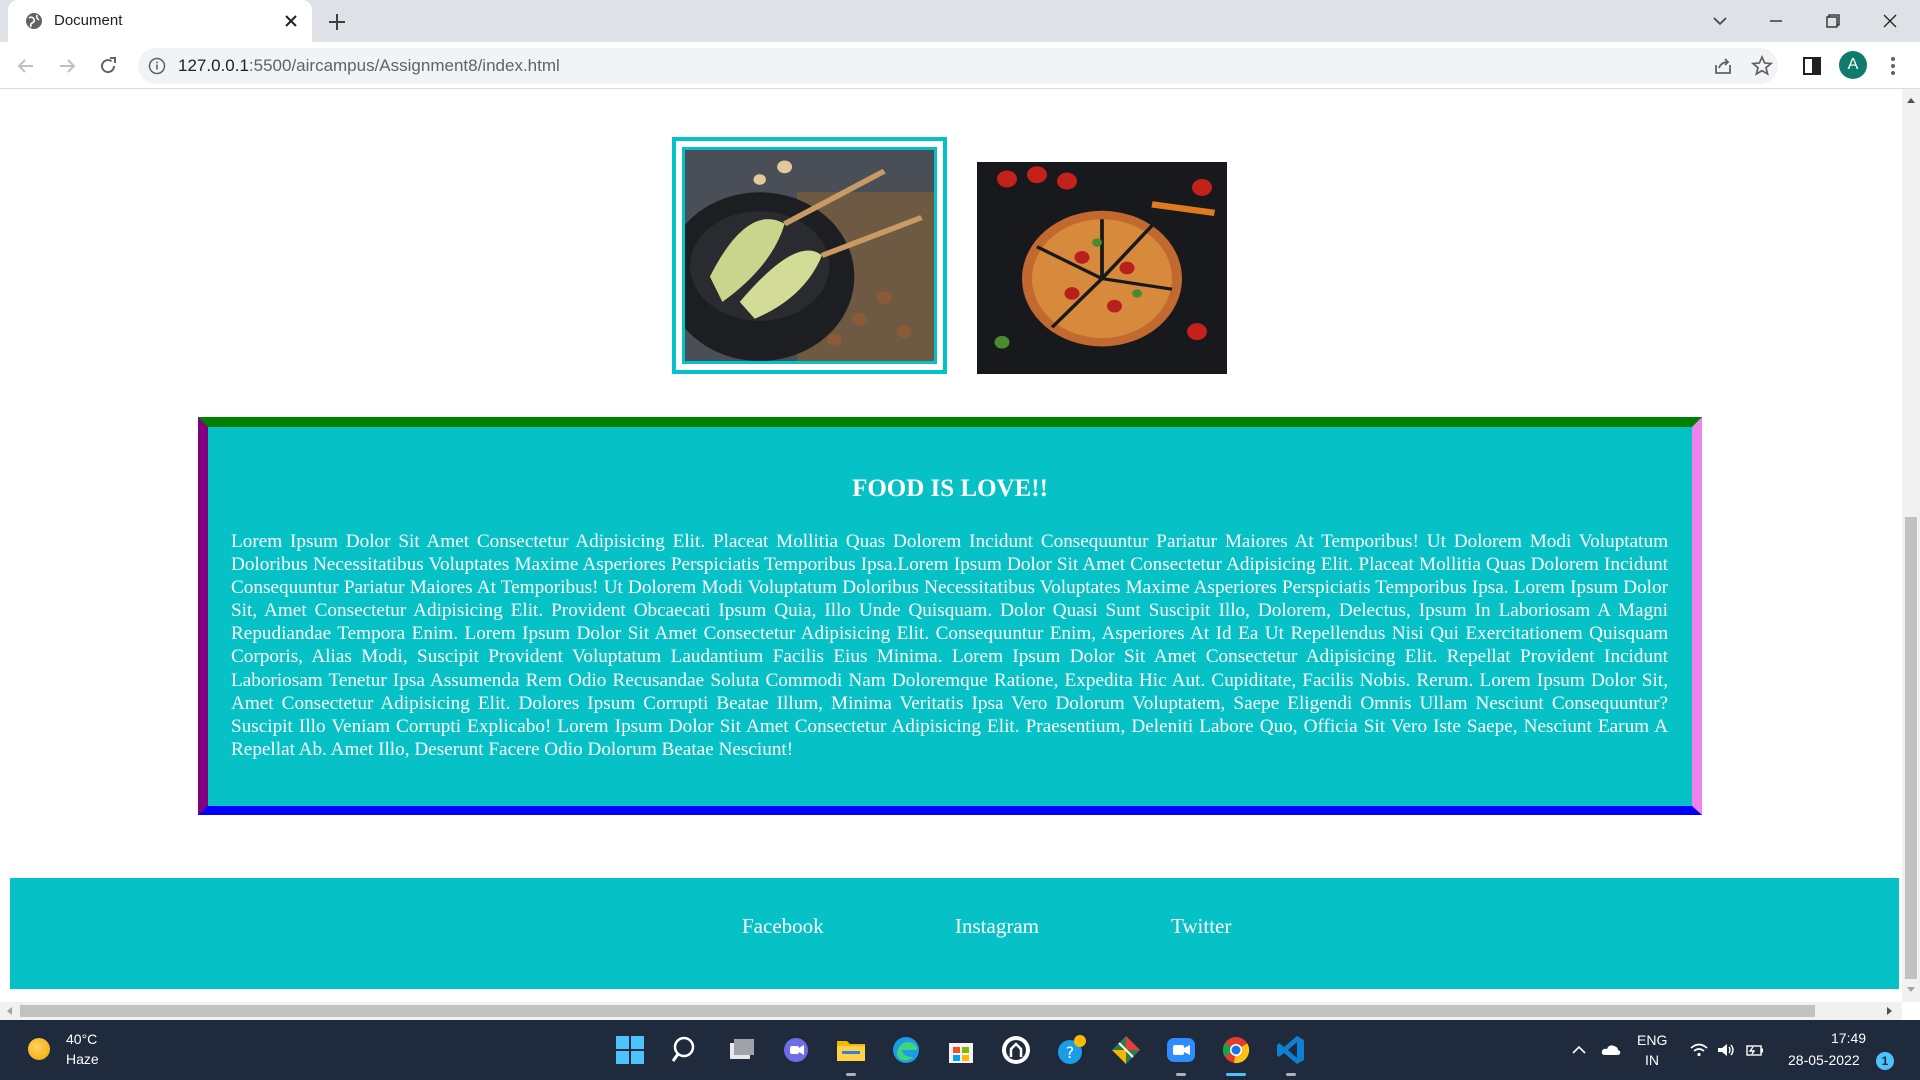  What do you see at coordinates (1579, 1050) in the screenshot?
I see `show-hidden-icons-chevron-icon` at bounding box center [1579, 1050].